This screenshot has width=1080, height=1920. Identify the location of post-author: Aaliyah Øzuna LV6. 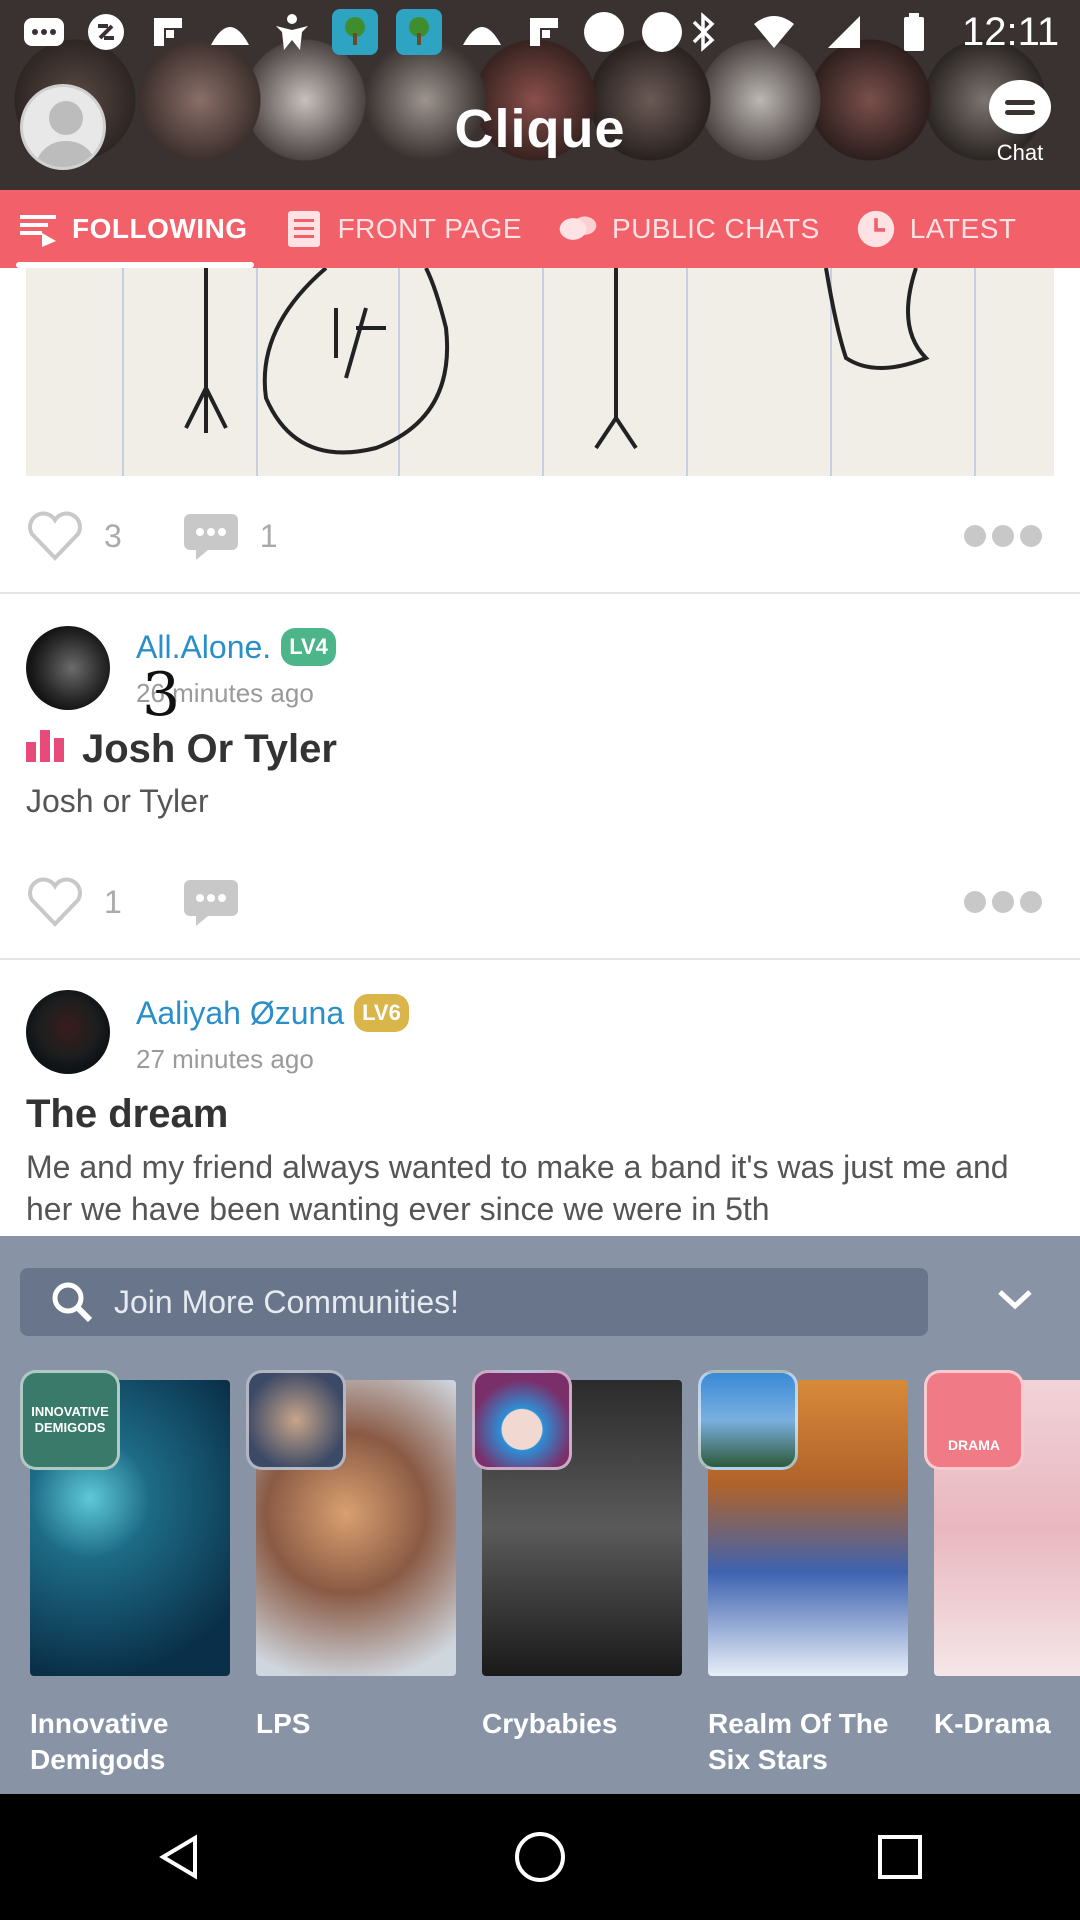
(272, 1013).